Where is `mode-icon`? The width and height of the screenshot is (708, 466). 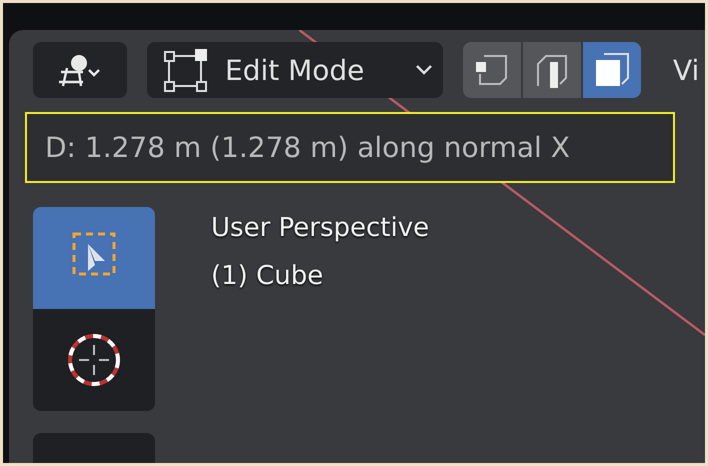
mode-icon is located at coordinates (185, 70).